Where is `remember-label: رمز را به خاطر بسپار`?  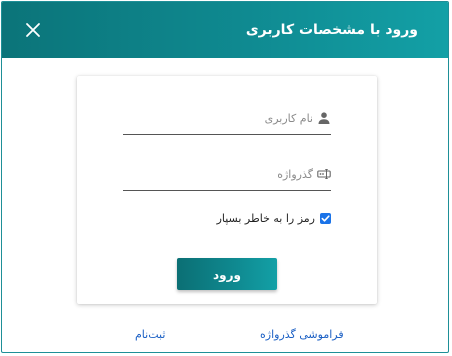 remember-label: رمز را به خاطر بسپار is located at coordinates (265, 218).